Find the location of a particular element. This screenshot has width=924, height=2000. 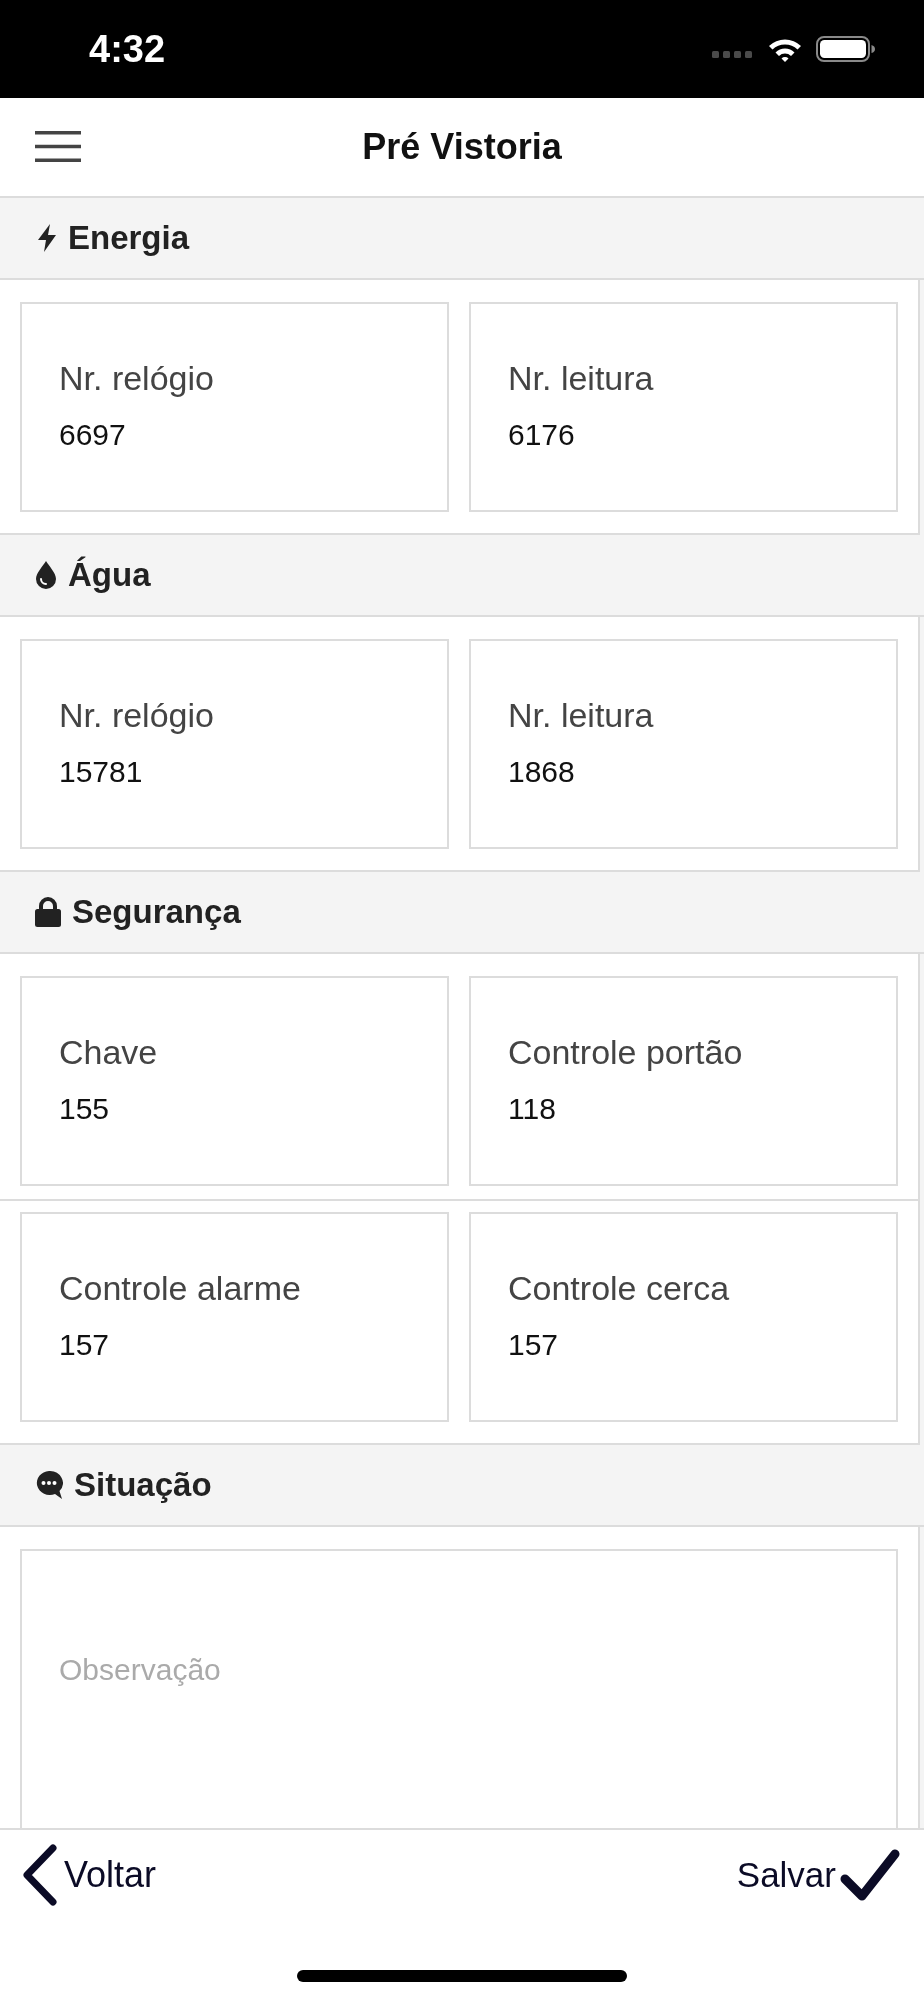

field-value: 6176 is located at coordinates (541, 435).